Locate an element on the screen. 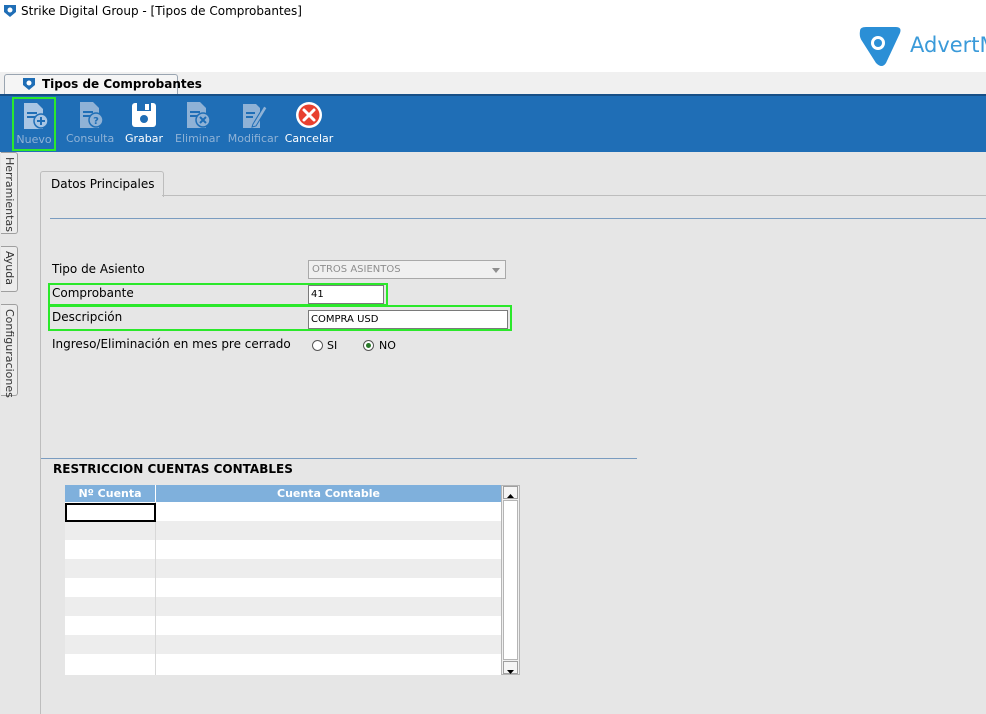 Image resolution: width=986 pixels, height=714 pixels. side-tab-label: Herramientas is located at coordinates (9, 194).